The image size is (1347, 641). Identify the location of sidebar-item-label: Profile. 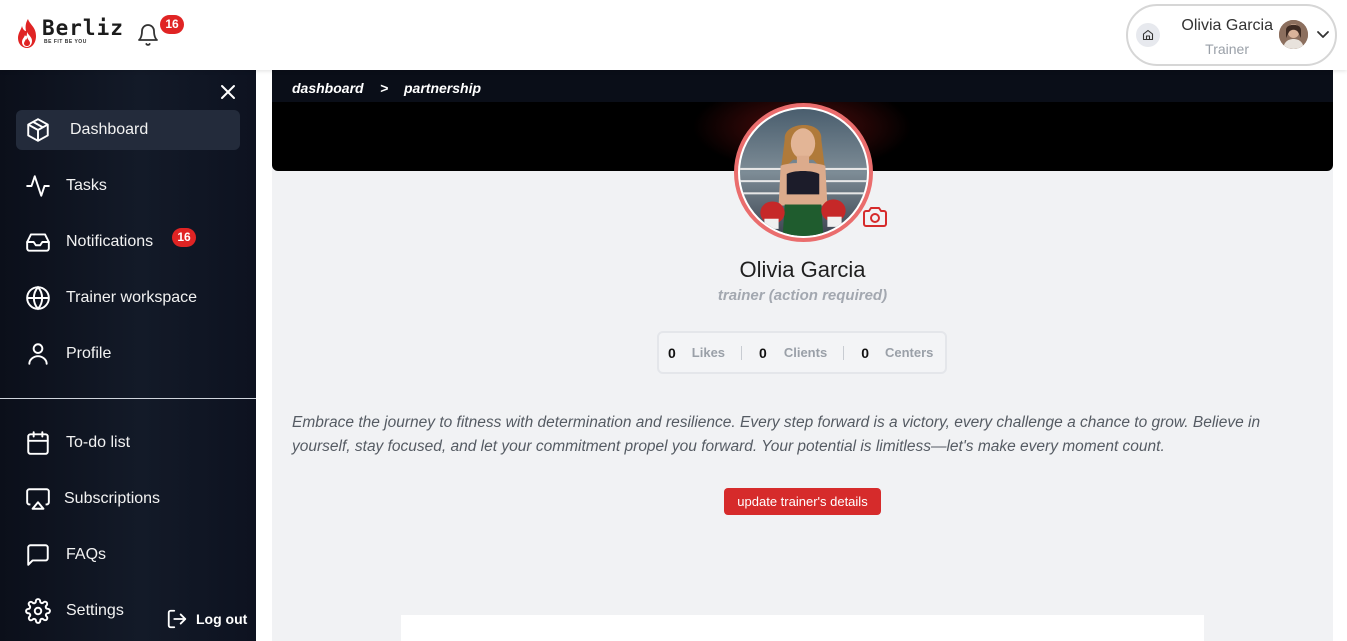
(89, 353).